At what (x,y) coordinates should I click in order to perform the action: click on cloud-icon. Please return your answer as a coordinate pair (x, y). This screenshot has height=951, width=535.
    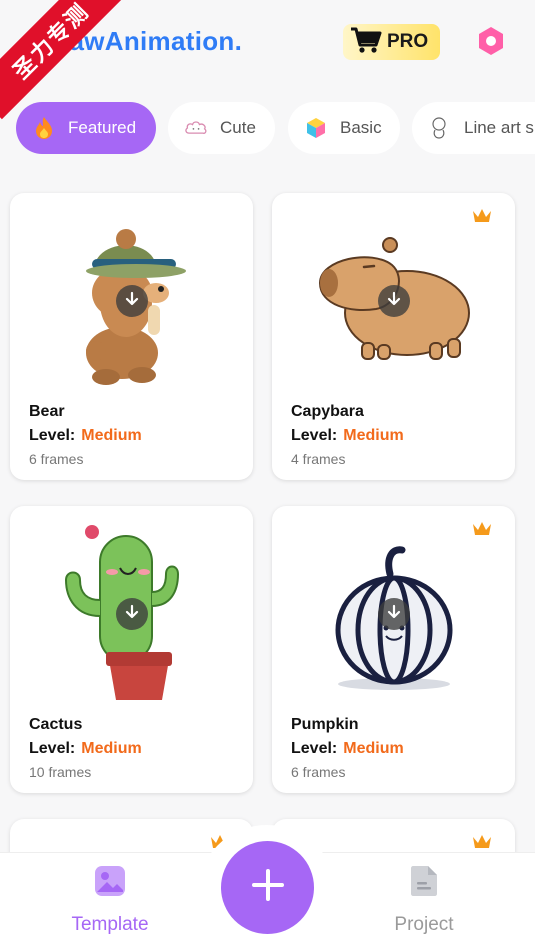
    Looking at the image, I should click on (196, 128).